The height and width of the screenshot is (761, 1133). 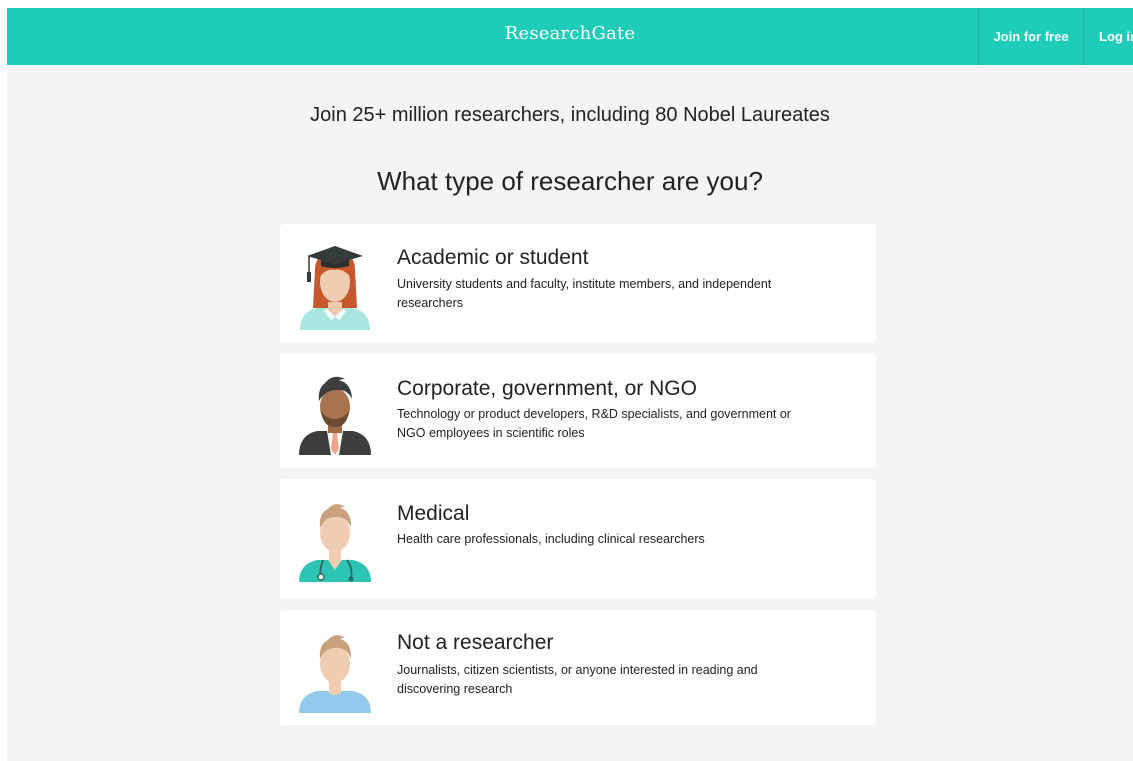 I want to click on medical-avatar-icon, so click(x=335, y=543).